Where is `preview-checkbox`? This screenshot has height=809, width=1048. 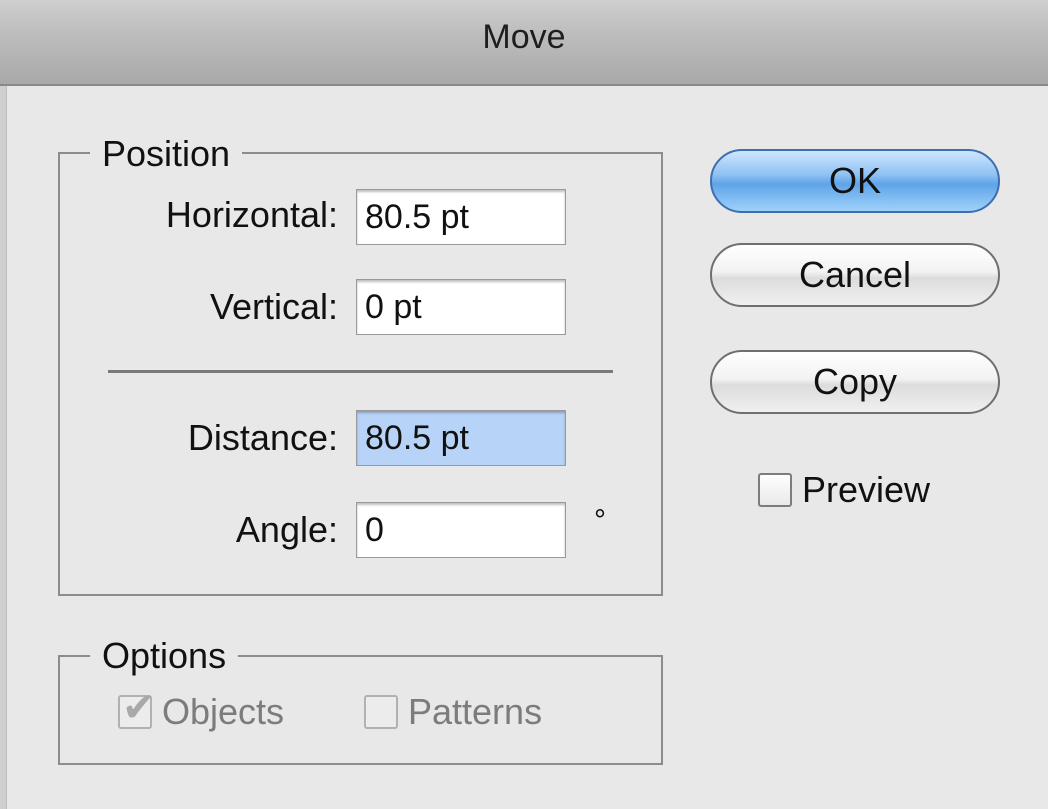 preview-checkbox is located at coordinates (775, 490).